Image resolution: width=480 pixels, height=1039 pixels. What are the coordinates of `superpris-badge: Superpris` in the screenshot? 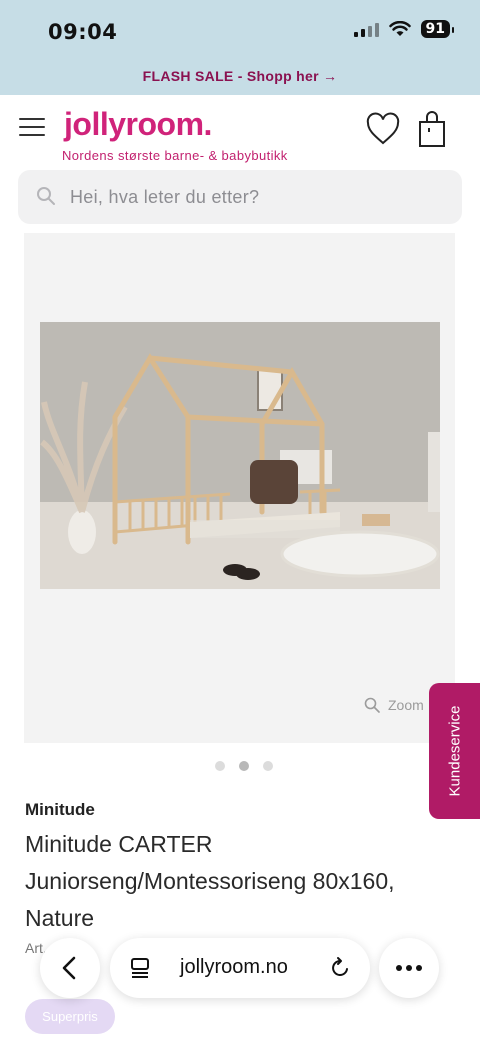 It's located at (70, 1016).